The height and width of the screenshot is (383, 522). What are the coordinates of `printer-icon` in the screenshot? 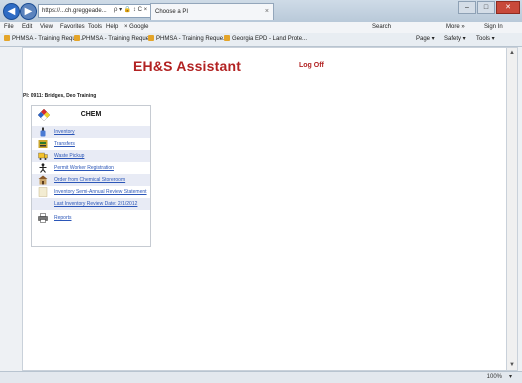 It's located at (43, 218).